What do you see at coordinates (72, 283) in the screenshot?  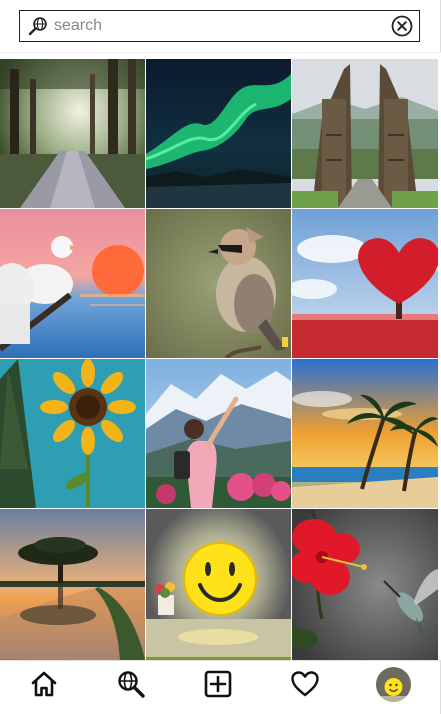 I see `white-doves-photo` at bounding box center [72, 283].